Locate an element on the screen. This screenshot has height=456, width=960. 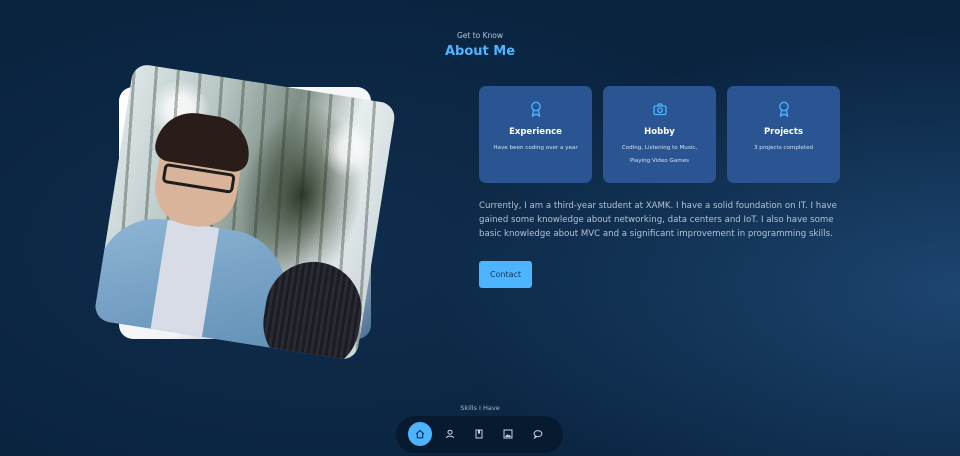
card-text: Have been coding over a year is located at coordinates (535, 148).